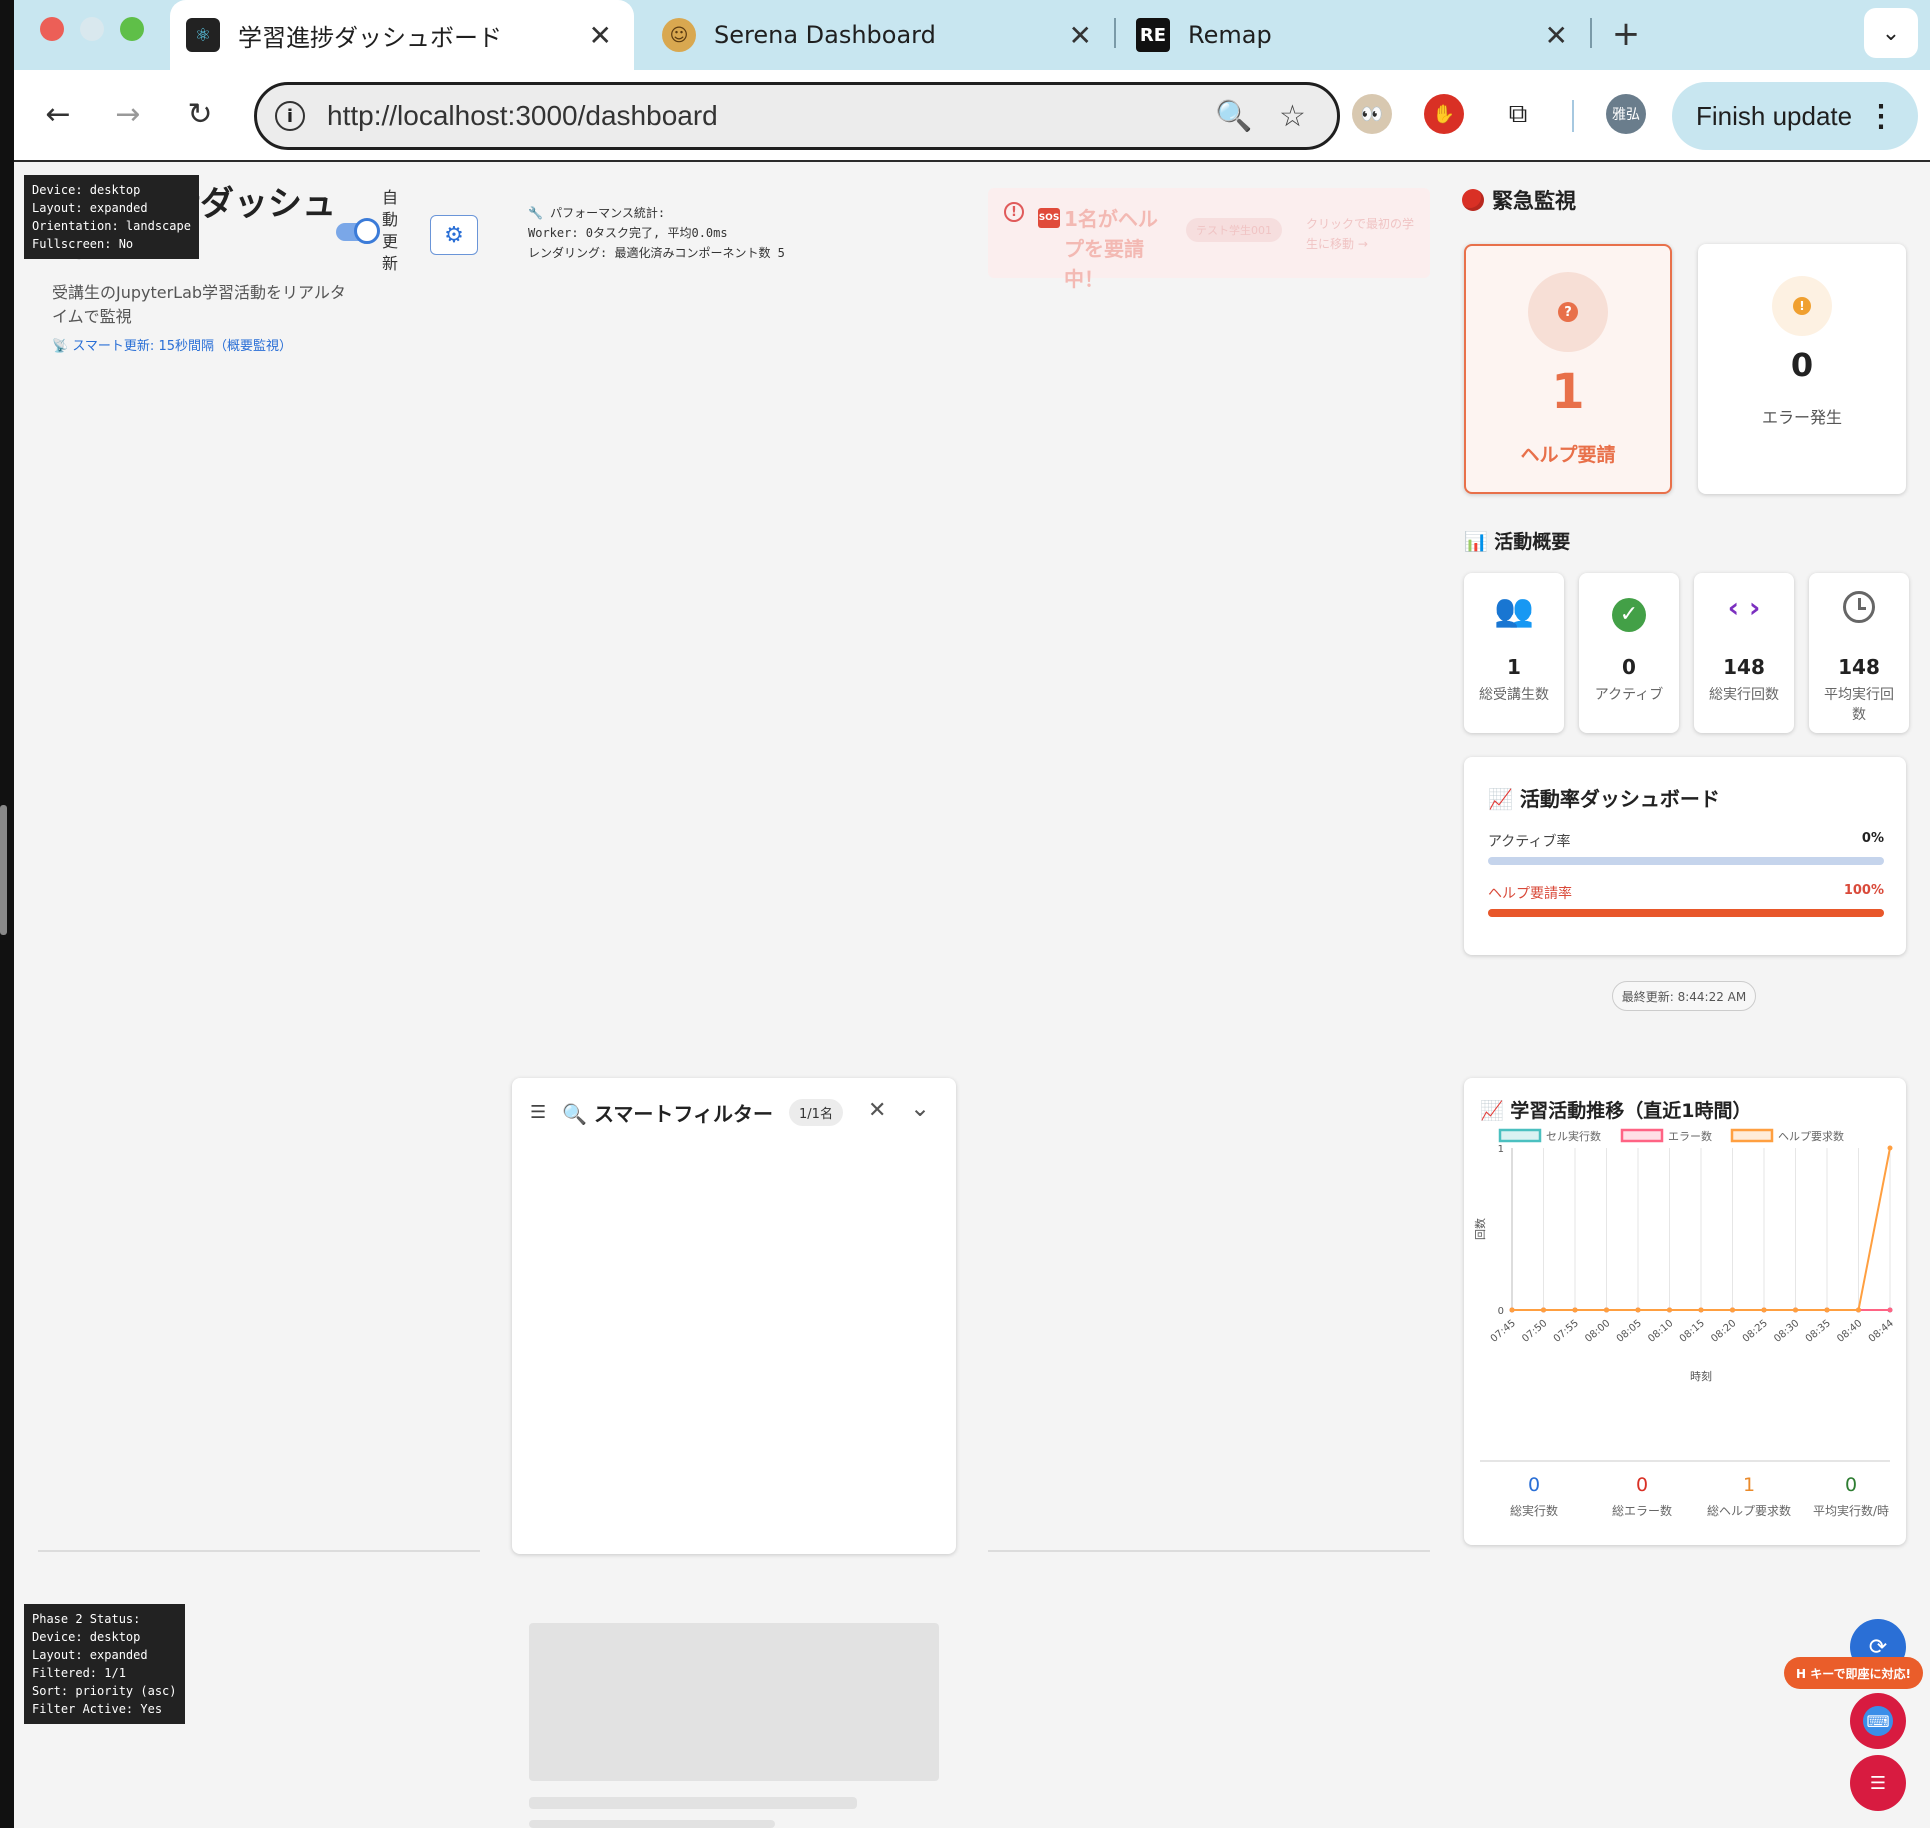 The width and height of the screenshot is (1930, 1828). Describe the element at coordinates (1153, 35) in the screenshot. I see `remap-icon: RE` at that location.